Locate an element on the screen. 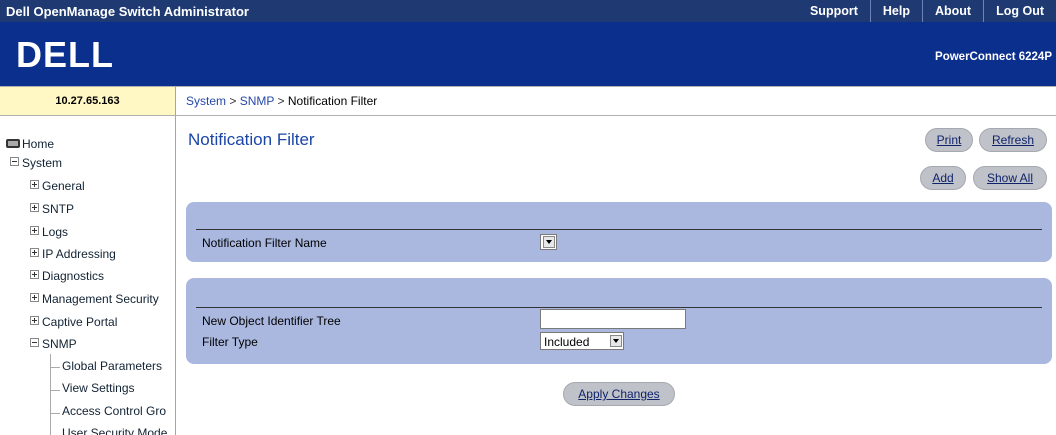 The height and width of the screenshot is (435, 1056). sidebar-item-ip-addressing: IP Addressing is located at coordinates (73, 254).